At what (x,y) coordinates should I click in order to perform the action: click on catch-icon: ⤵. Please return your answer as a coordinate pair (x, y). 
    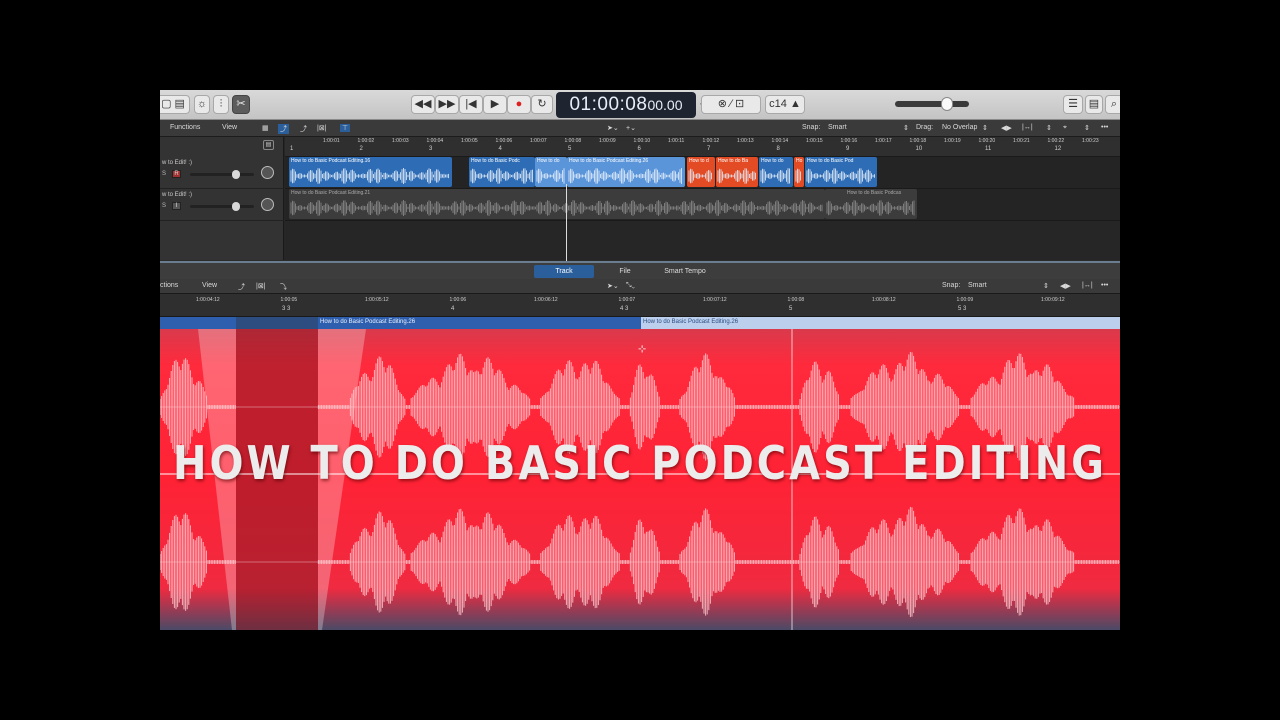
    Looking at the image, I should click on (283, 287).